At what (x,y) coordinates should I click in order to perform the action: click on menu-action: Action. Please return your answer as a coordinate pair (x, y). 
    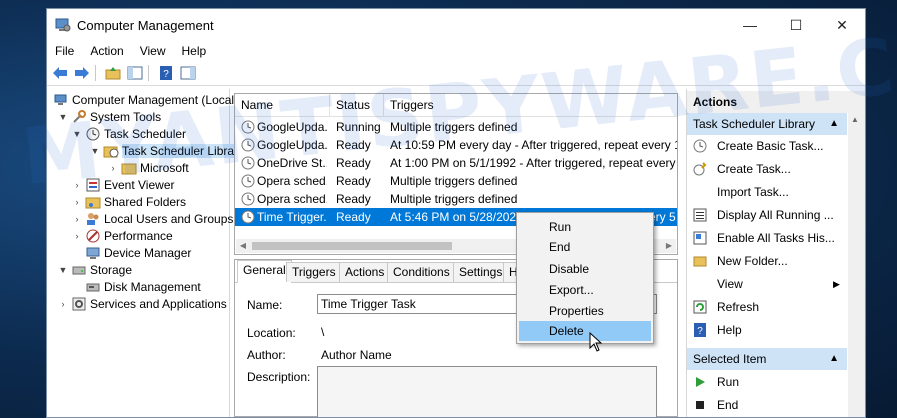
    Looking at the image, I should click on (106, 51).